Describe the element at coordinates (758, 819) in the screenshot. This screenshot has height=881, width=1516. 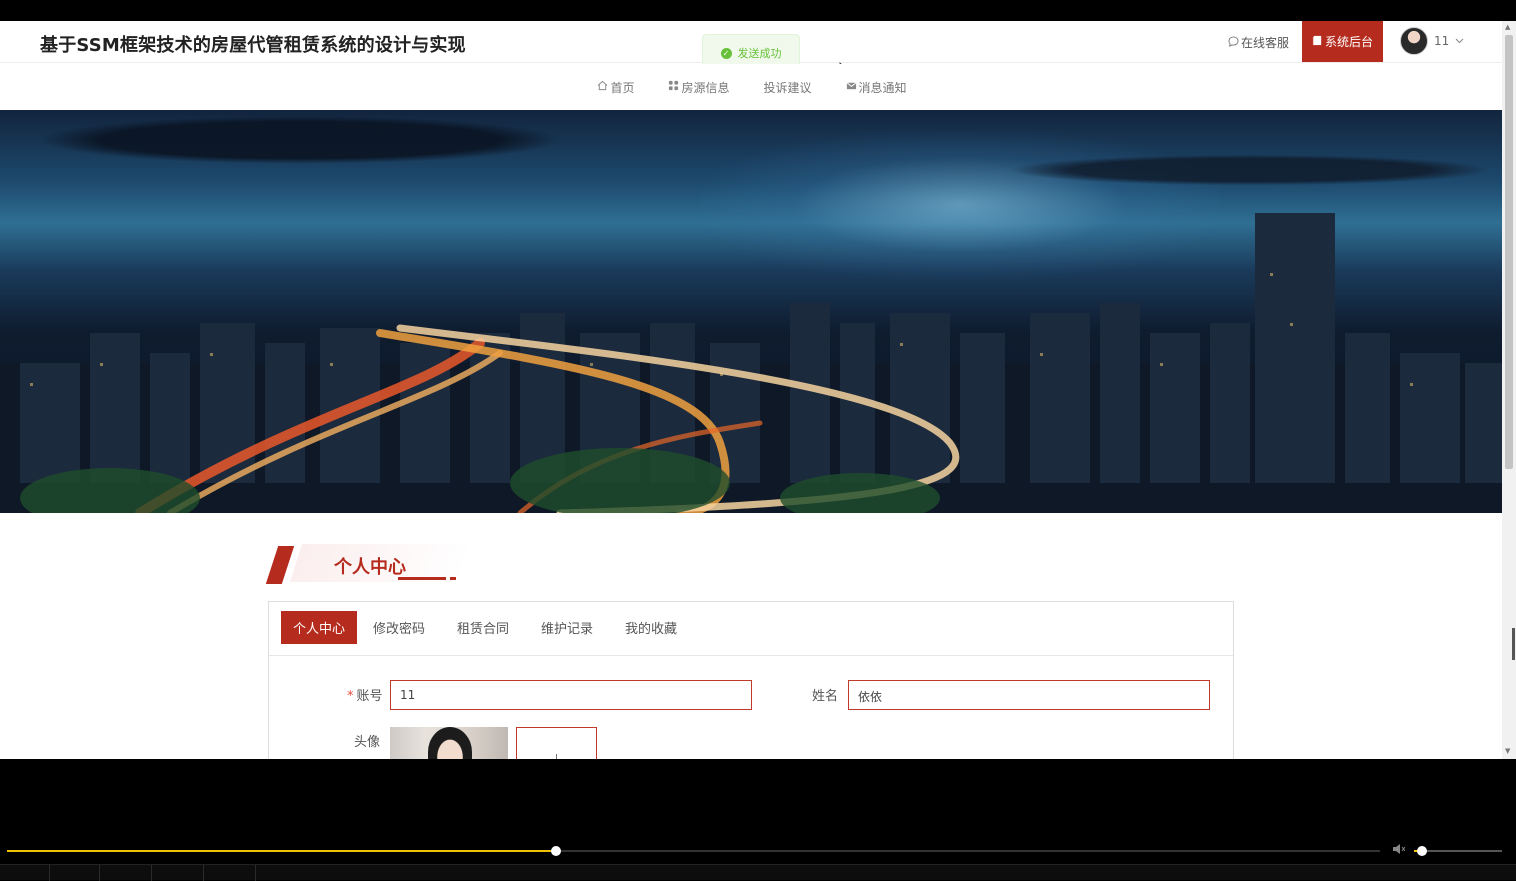
I see `video-player-controls` at that location.